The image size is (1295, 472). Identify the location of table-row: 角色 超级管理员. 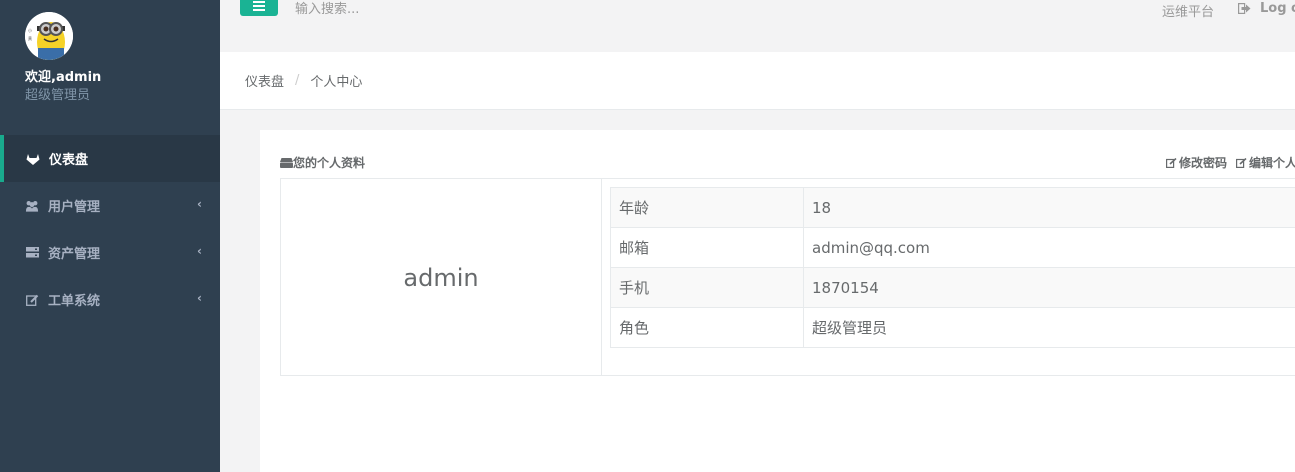
(952, 327).